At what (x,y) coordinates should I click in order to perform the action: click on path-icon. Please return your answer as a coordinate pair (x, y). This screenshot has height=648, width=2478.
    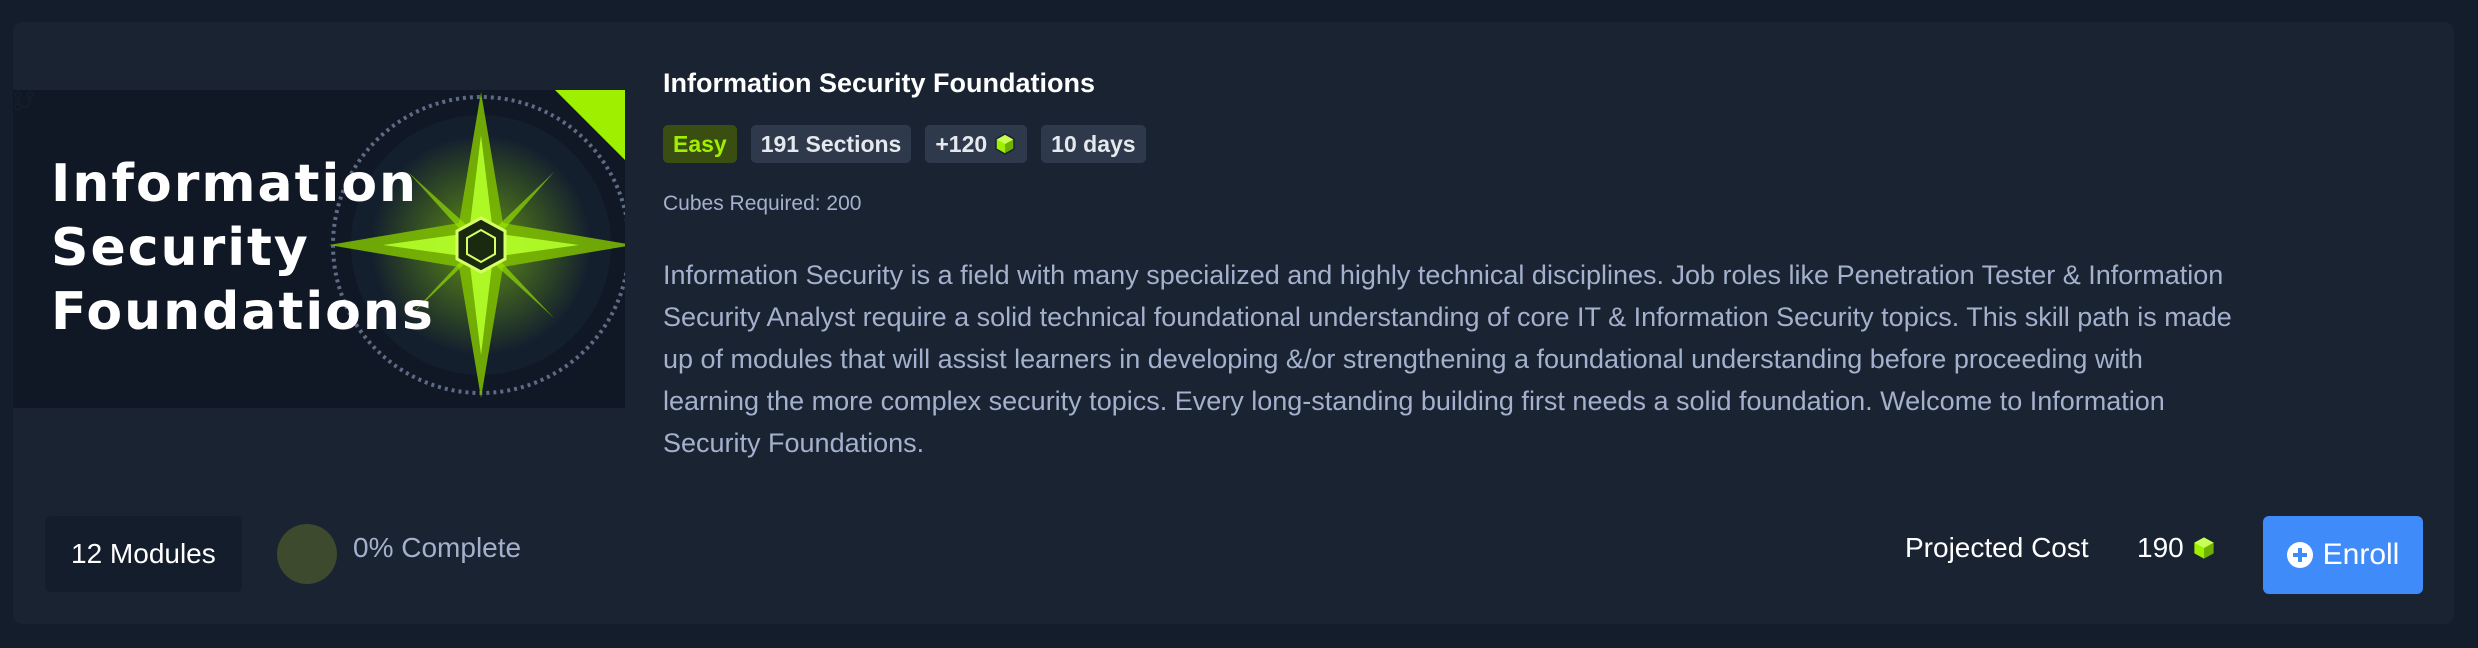
    Looking at the image, I should click on (24, 101).